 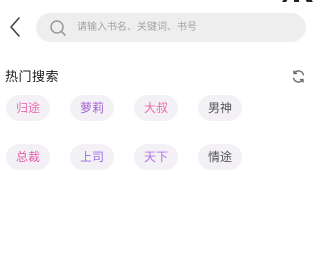 I want to click on refresh-button, so click(x=298, y=76).